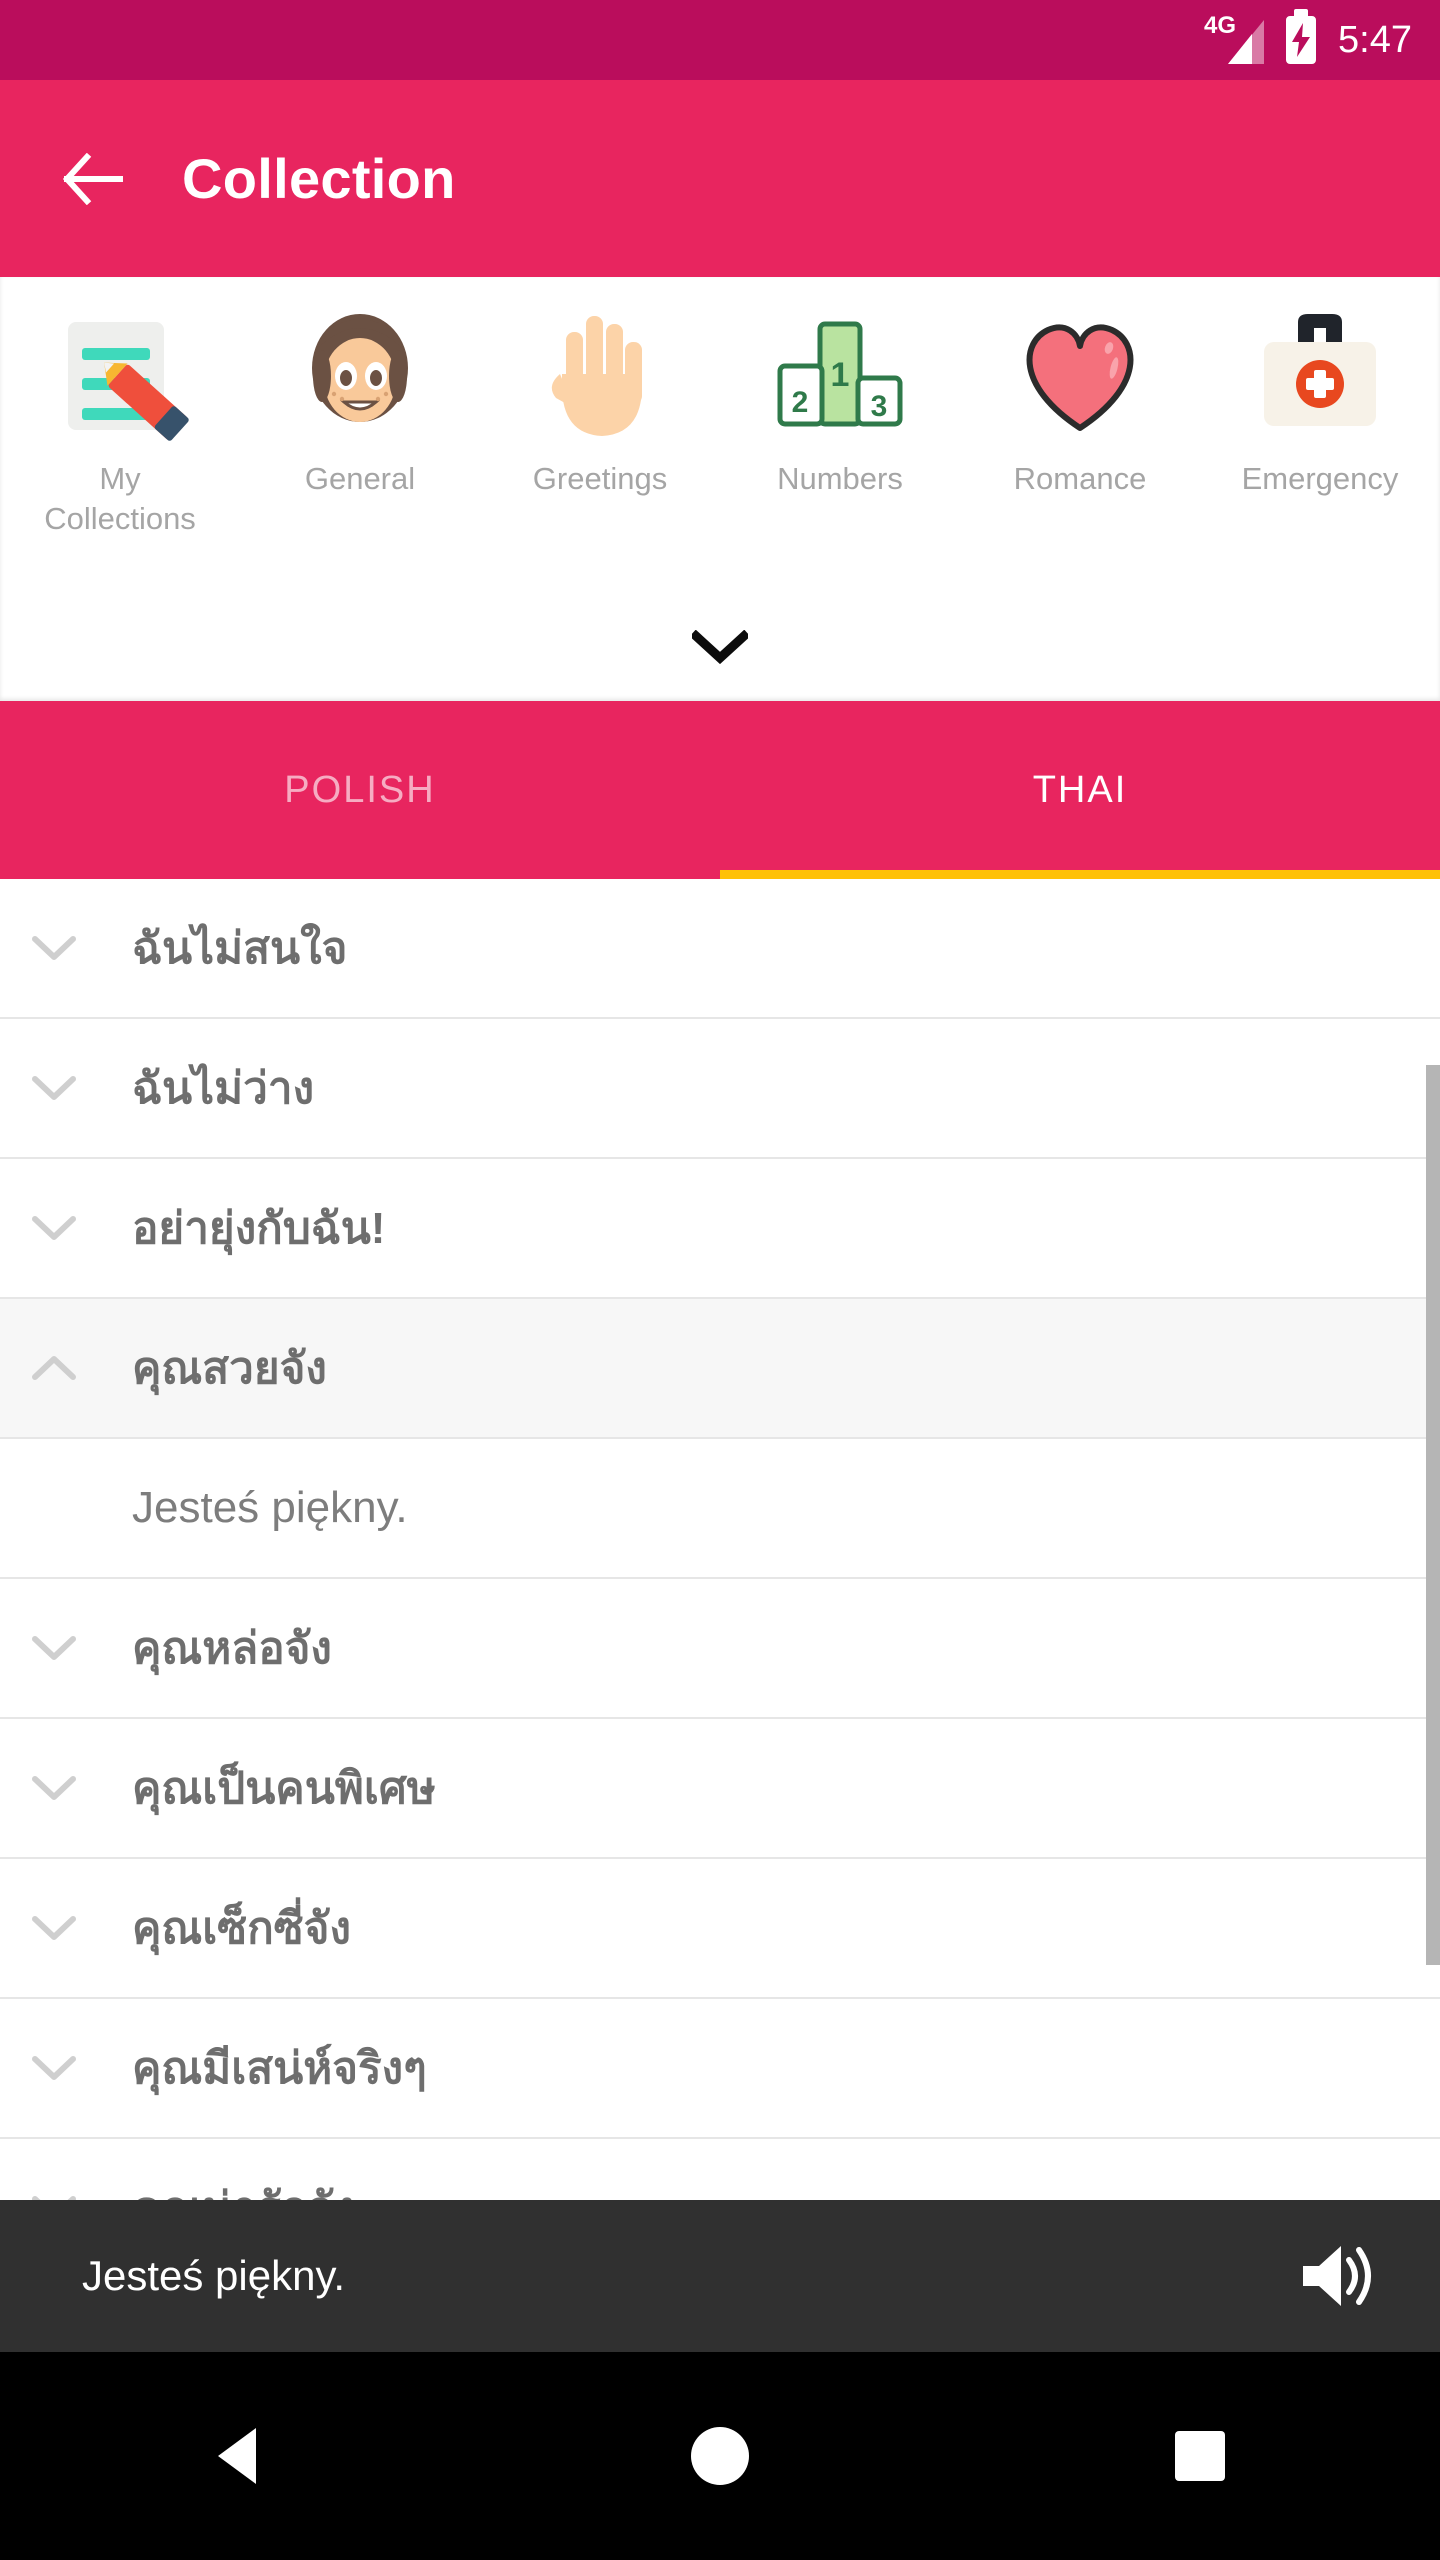 The image size is (1440, 2560). I want to click on nav-back-button, so click(240, 2456).